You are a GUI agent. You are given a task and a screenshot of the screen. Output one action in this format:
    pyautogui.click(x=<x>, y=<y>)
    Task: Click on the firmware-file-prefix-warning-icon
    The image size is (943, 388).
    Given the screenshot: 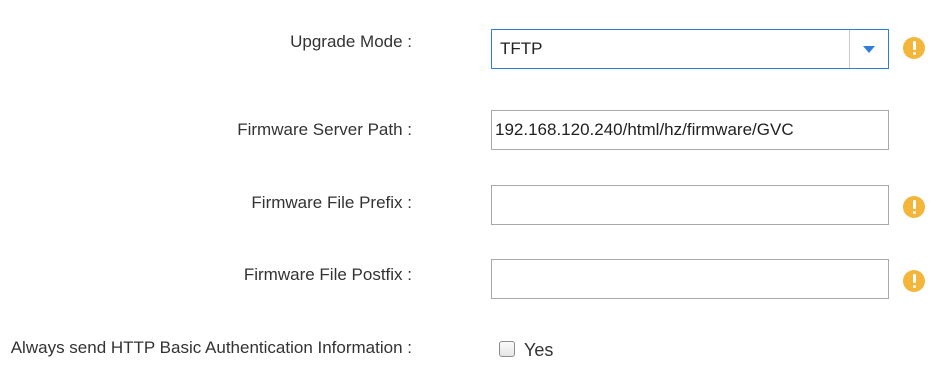 What is the action you would take?
    pyautogui.click(x=914, y=207)
    